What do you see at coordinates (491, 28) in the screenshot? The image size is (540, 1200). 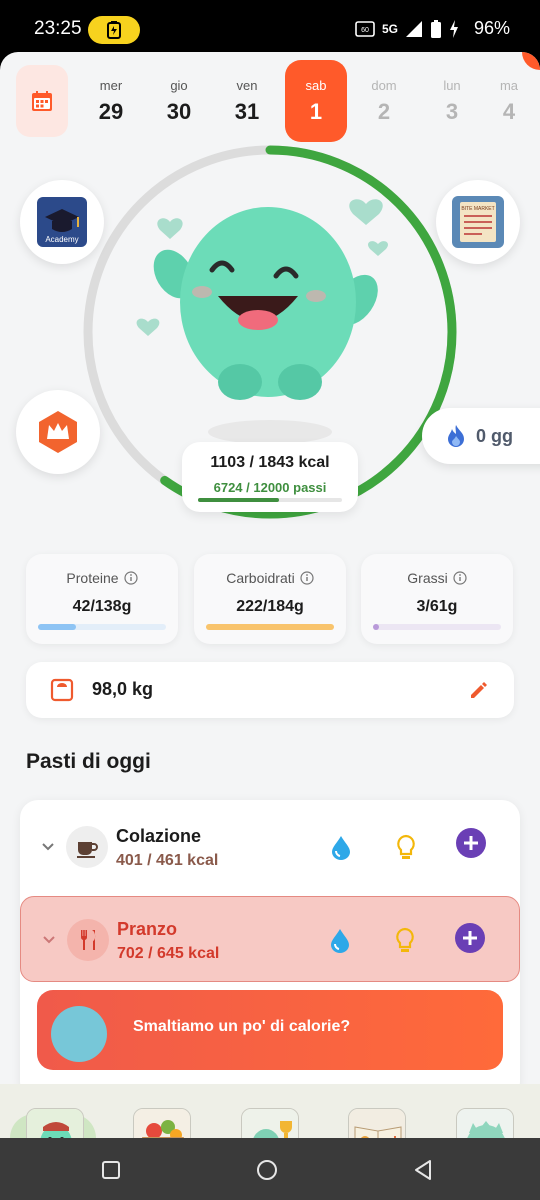 I see `battery-percent: 96%` at bounding box center [491, 28].